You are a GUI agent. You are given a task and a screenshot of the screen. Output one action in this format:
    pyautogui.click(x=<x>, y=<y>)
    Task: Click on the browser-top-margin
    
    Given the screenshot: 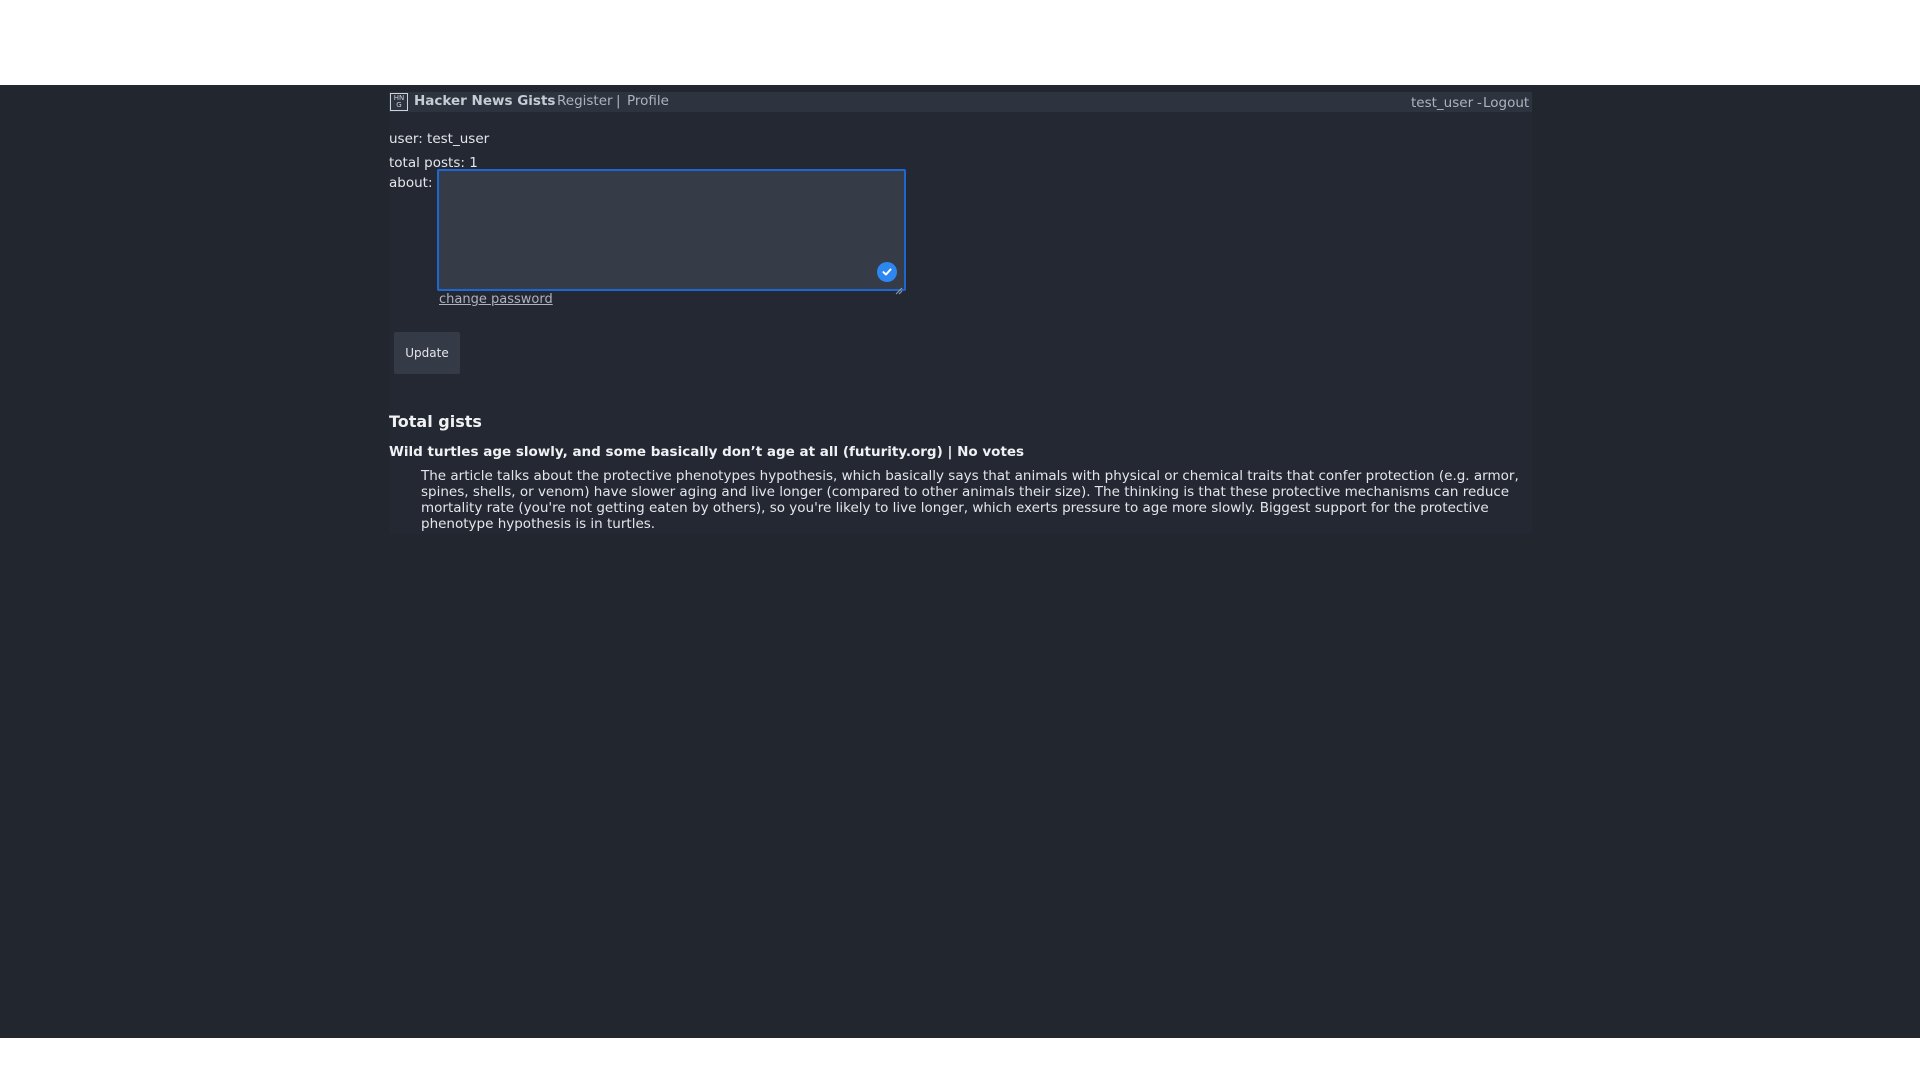 What is the action you would take?
    pyautogui.click(x=960, y=42)
    